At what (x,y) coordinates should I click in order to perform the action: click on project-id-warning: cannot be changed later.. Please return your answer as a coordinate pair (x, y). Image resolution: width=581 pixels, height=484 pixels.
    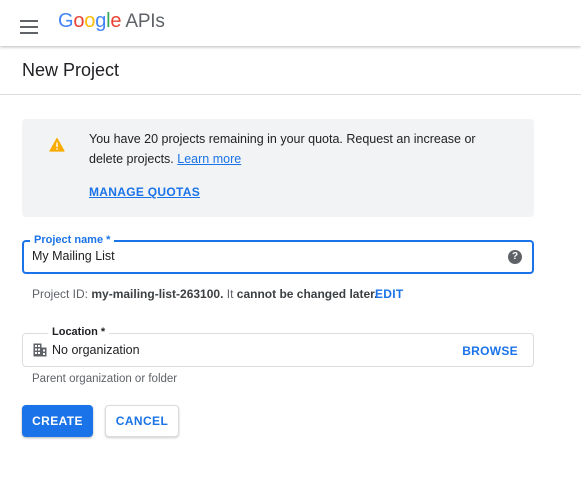
    Looking at the image, I should click on (307, 294).